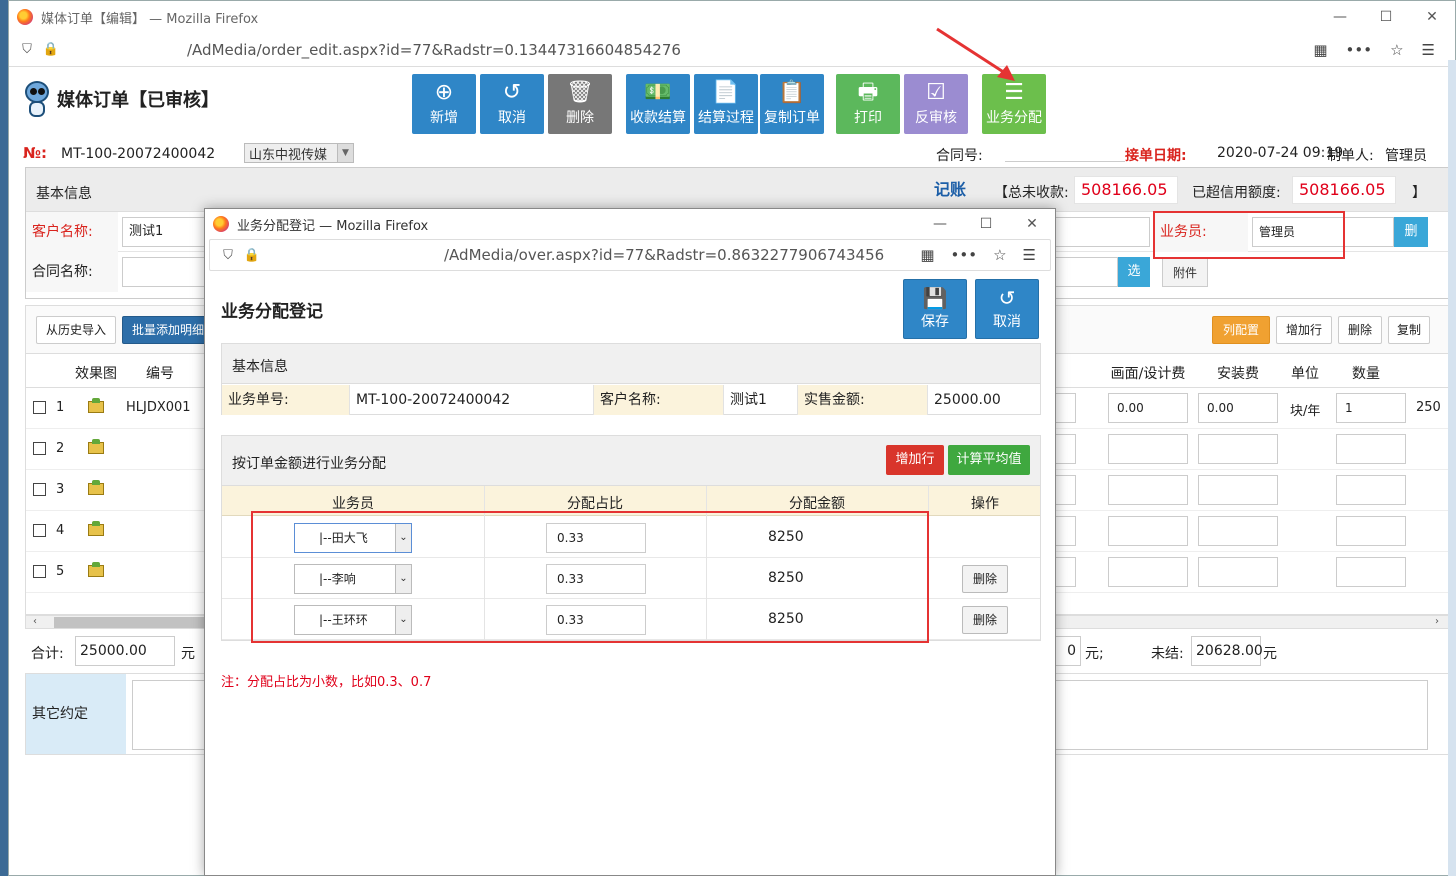  What do you see at coordinates (935, 309) in the screenshot?
I see `popup-save-button: 💾 保存` at bounding box center [935, 309].